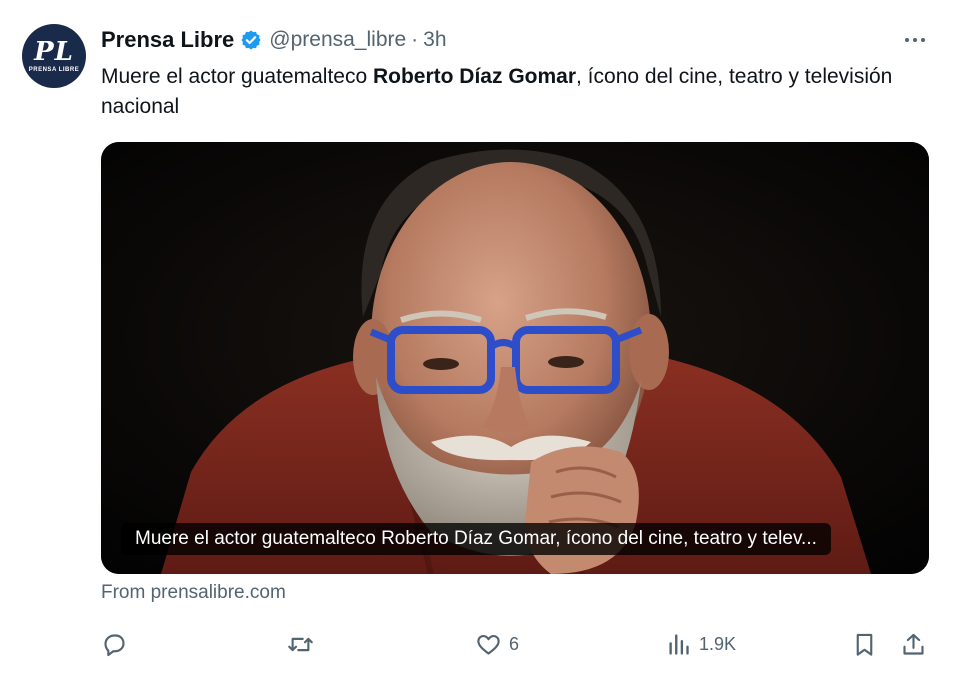 The height and width of the screenshot is (693, 960). I want to click on retweet-button, so click(304, 644).